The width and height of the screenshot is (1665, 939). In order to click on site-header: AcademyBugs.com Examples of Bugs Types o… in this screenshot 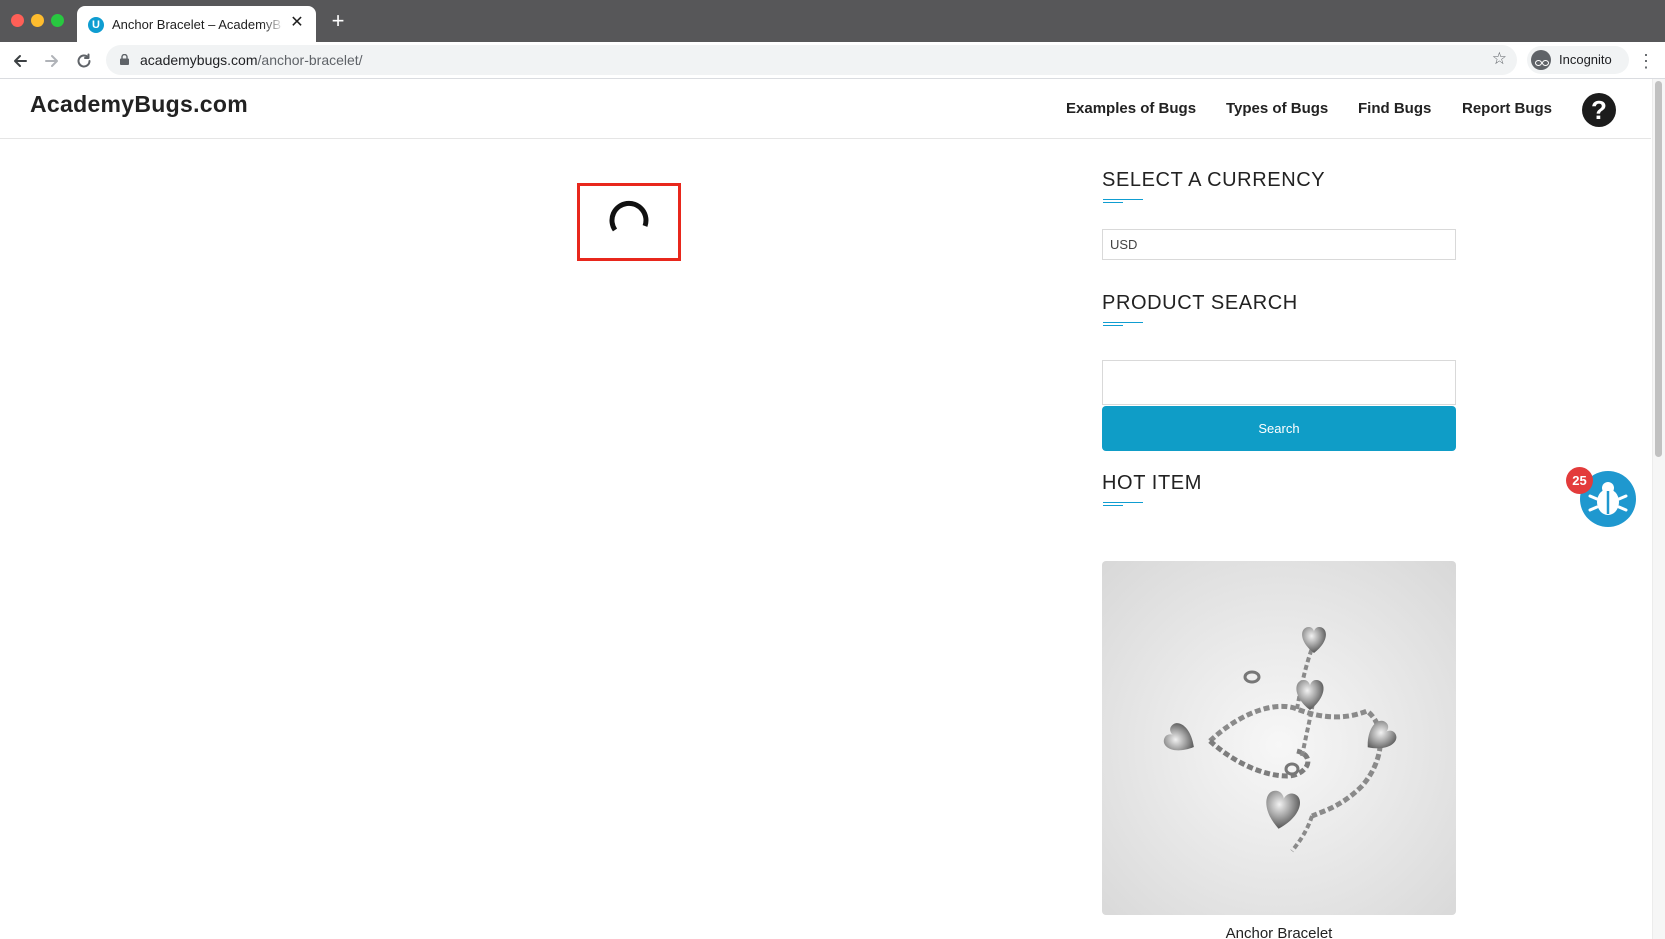, I will do `click(825, 109)`.